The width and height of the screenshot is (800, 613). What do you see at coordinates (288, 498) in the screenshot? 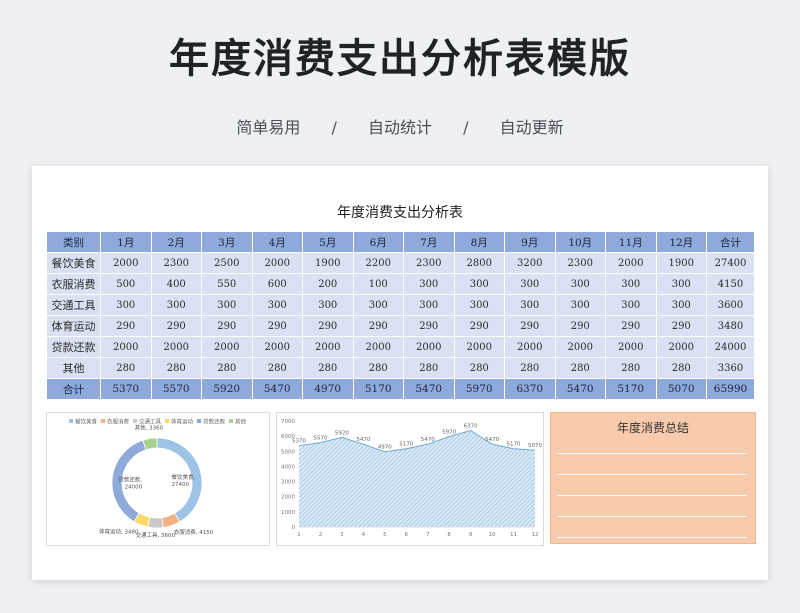
I see `y-tick-label: 2000` at bounding box center [288, 498].